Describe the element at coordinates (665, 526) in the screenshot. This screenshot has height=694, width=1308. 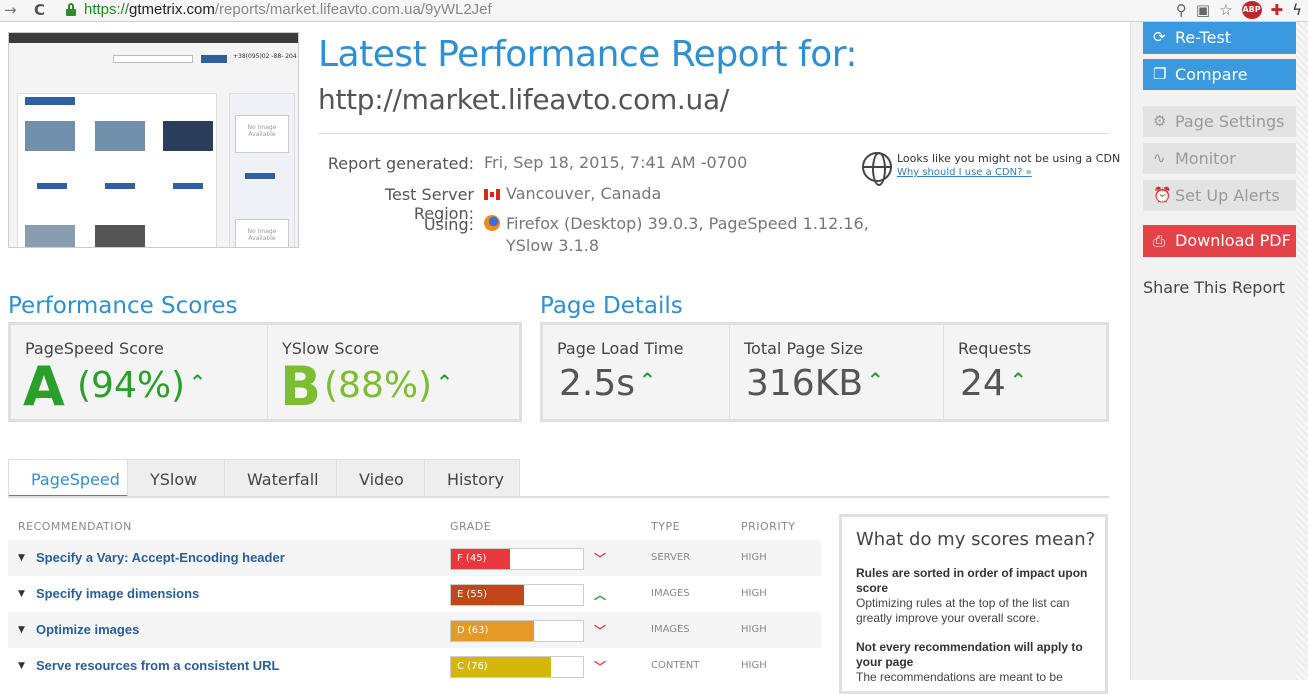
I see `col-type: TYPE` at that location.